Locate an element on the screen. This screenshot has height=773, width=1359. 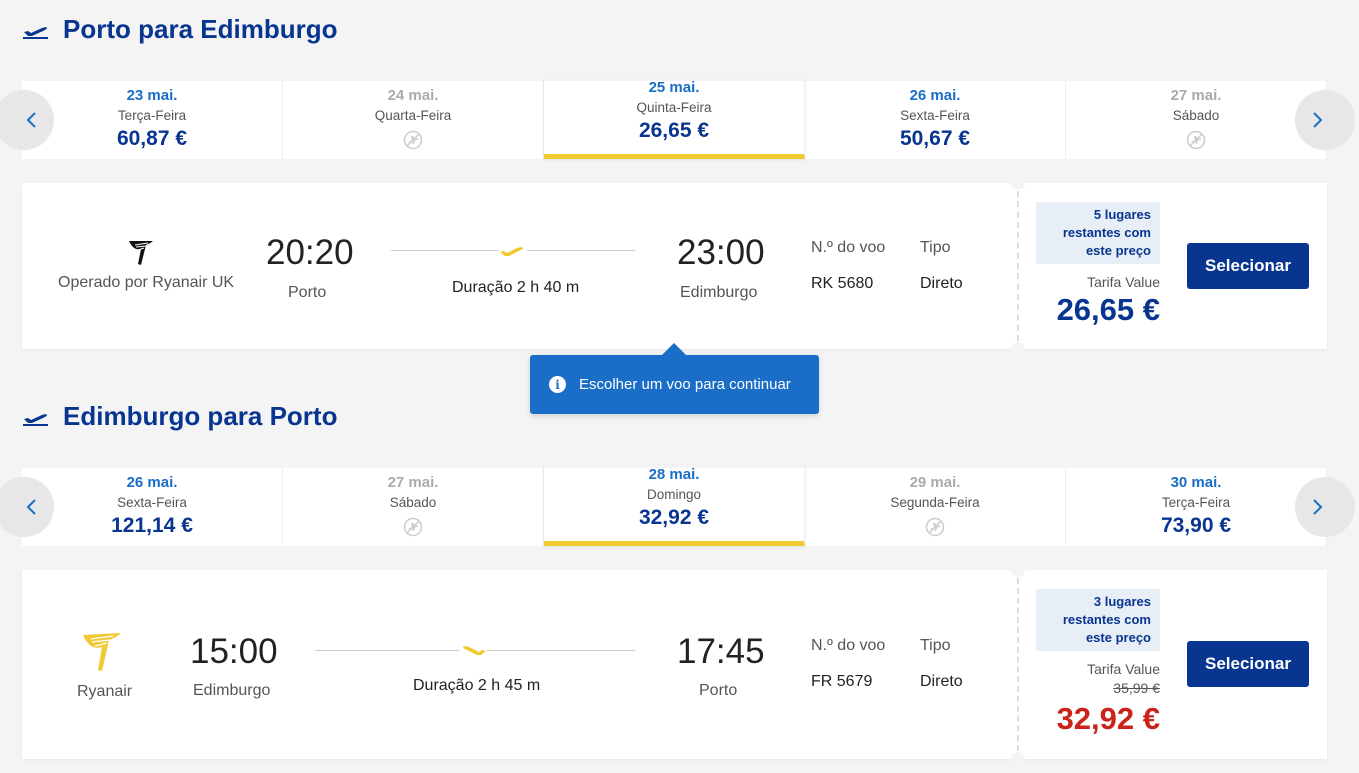
section-title: Edimburgo para Porto is located at coordinates (200, 416).